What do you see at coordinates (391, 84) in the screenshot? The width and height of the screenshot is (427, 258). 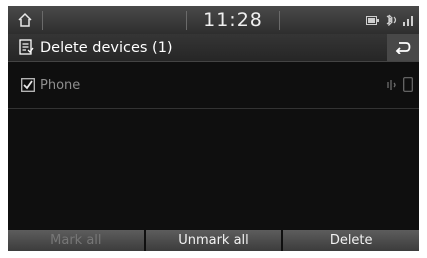 I see `audio-streaming-icon` at bounding box center [391, 84].